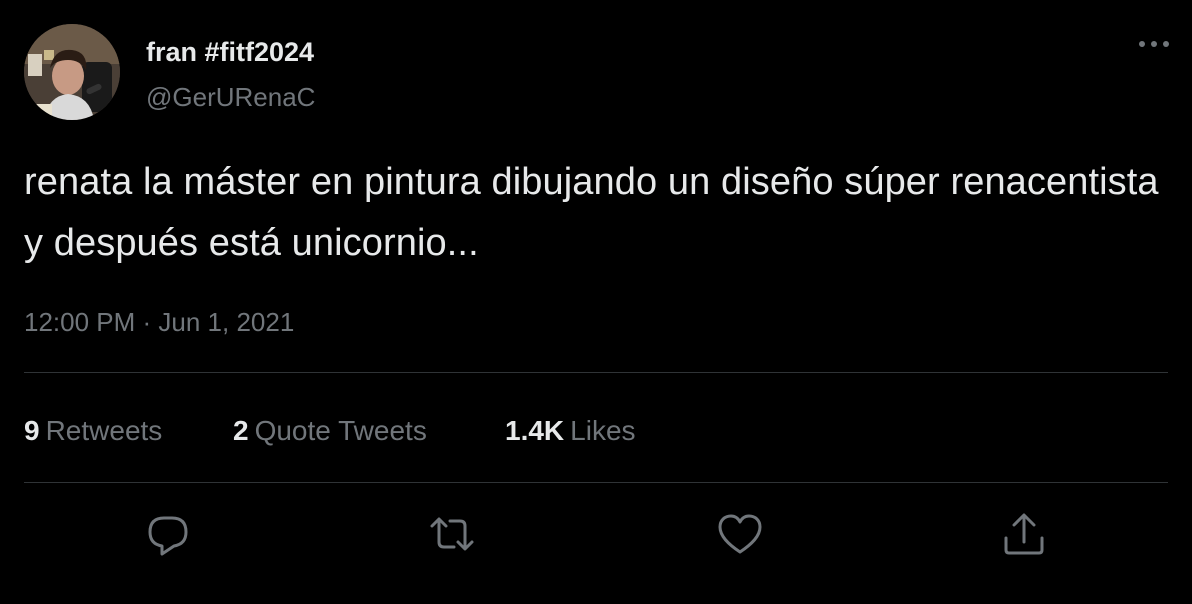 This screenshot has width=1192, height=604. I want to click on retweets-stat: 9 Retweets, so click(128, 431).